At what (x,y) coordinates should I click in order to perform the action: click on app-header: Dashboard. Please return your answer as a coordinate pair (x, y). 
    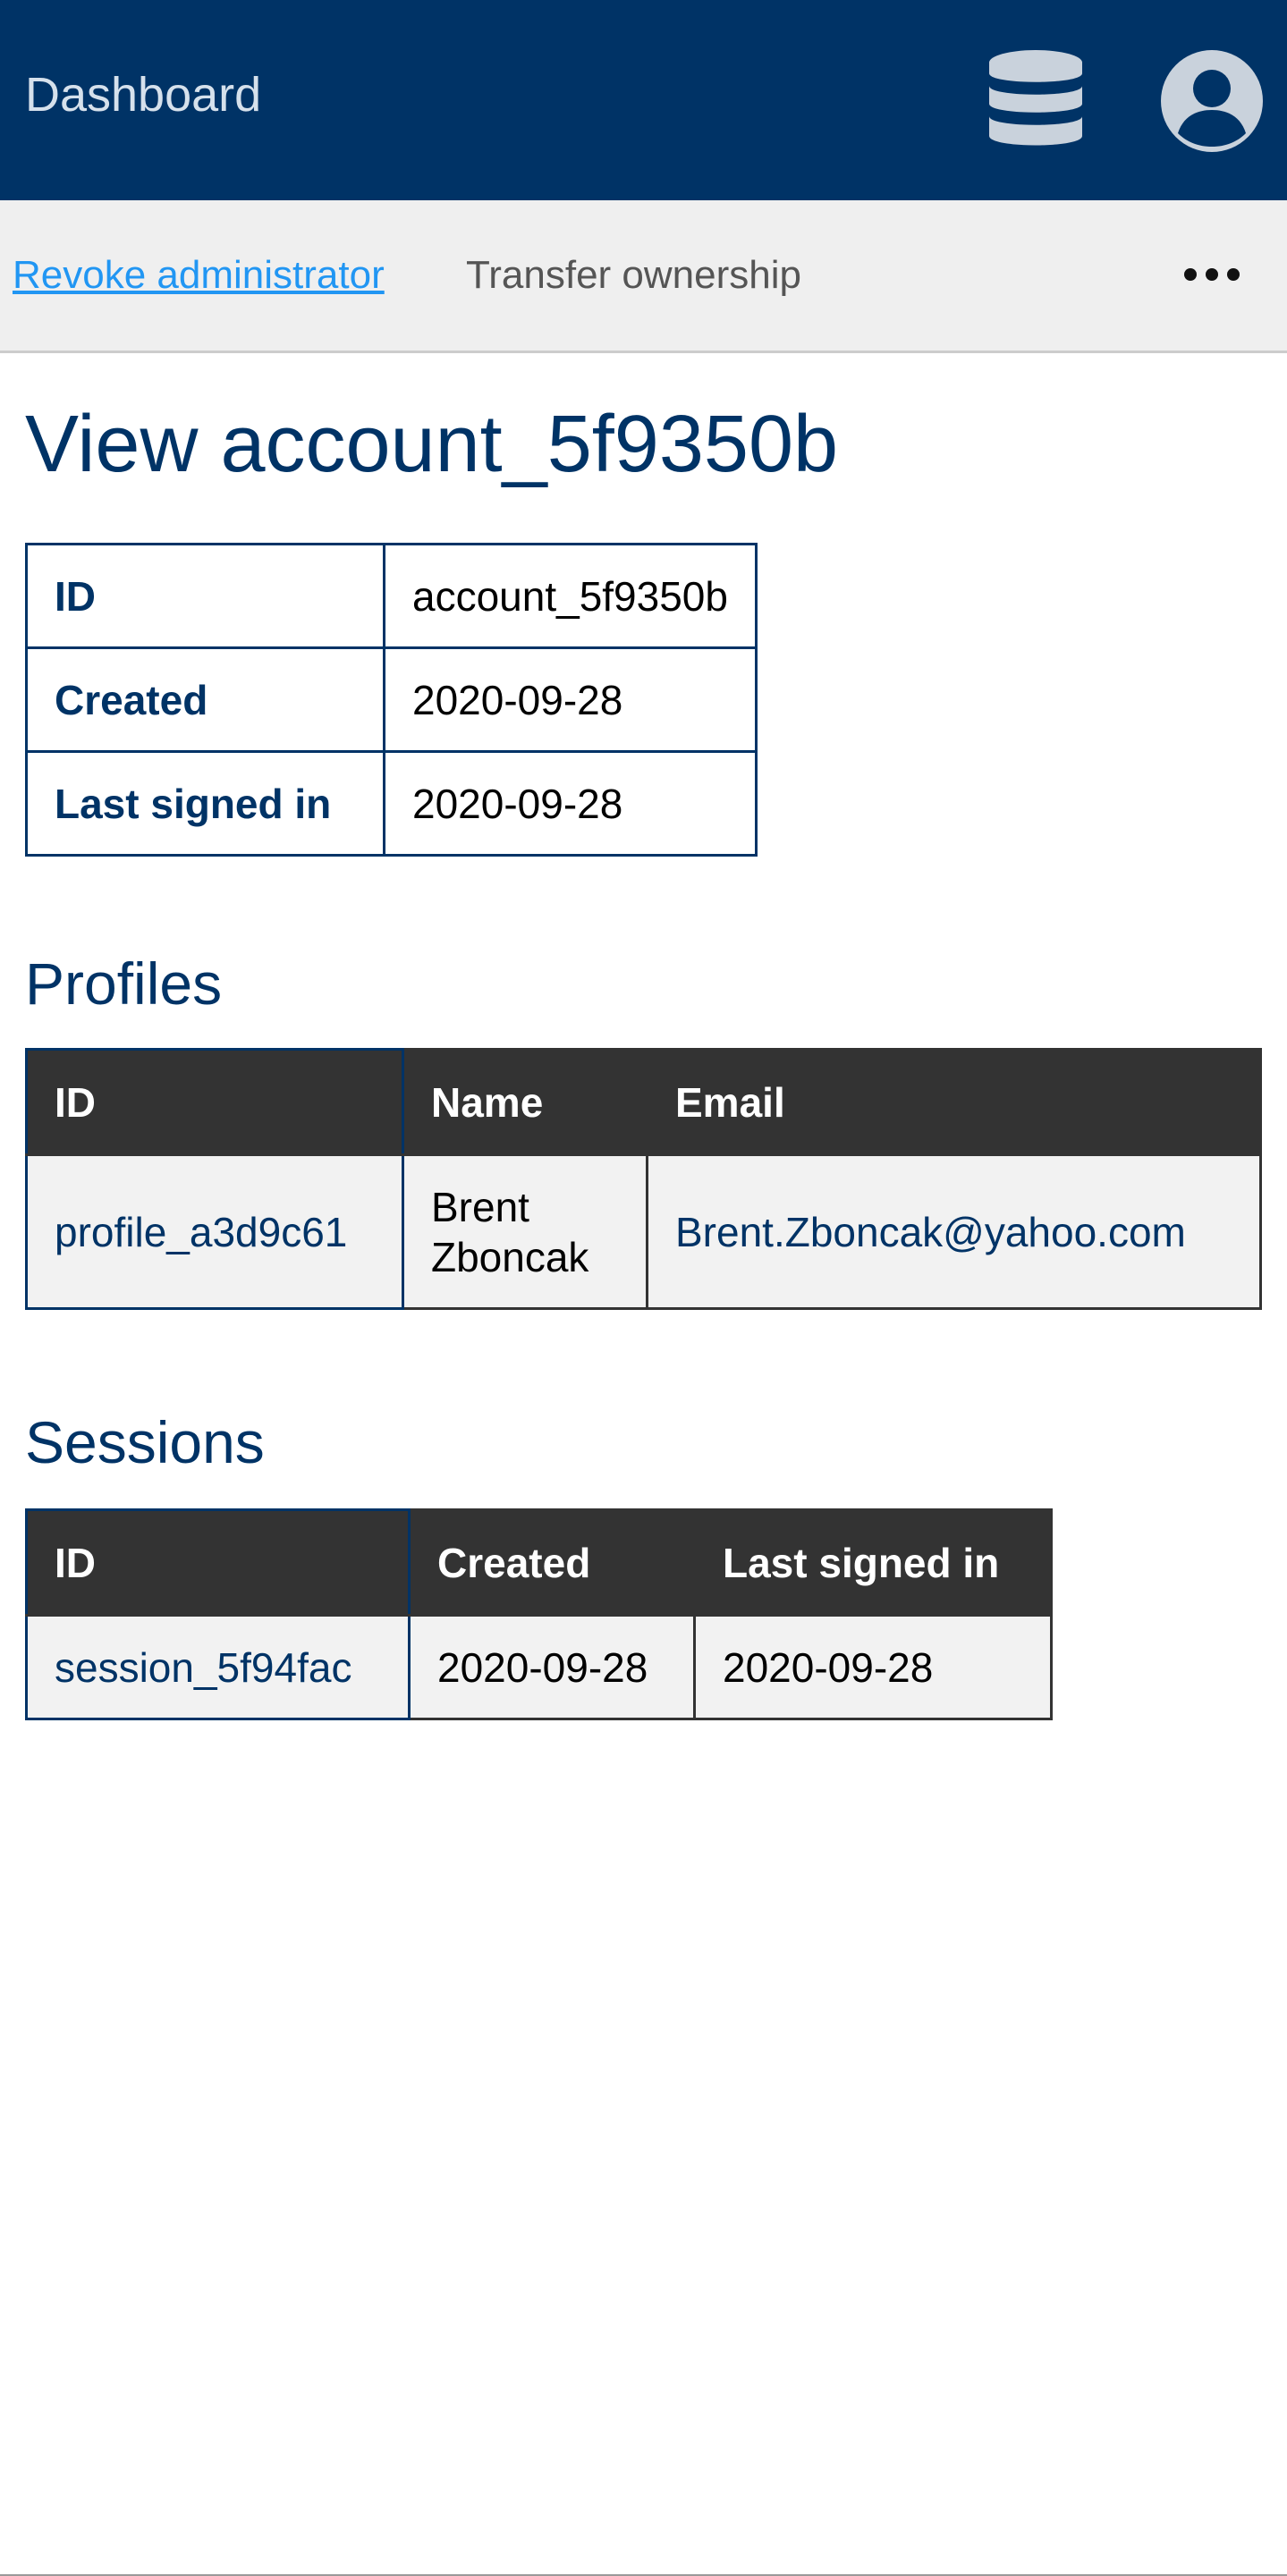
    Looking at the image, I should click on (643, 100).